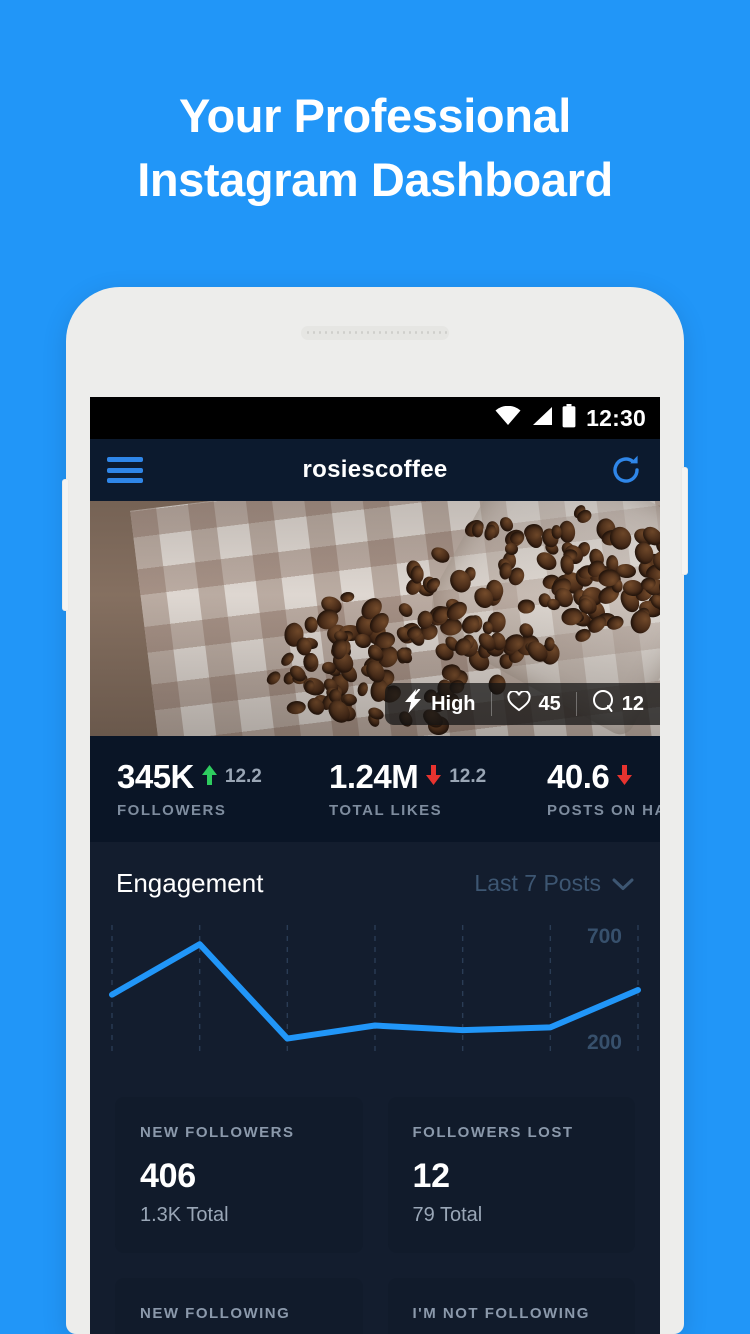  I want to click on engagement-chart: 700 200, so click(375, 988).